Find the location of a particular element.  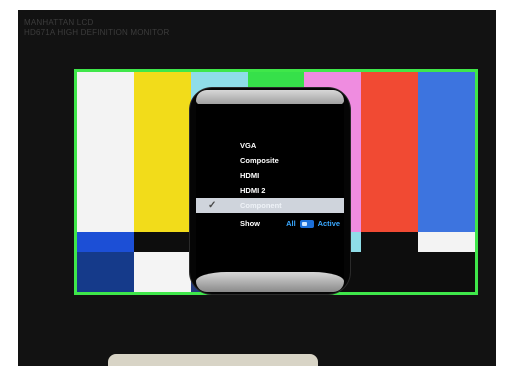

source-item-hdmi-2: HDMI 2 is located at coordinates (270, 190).